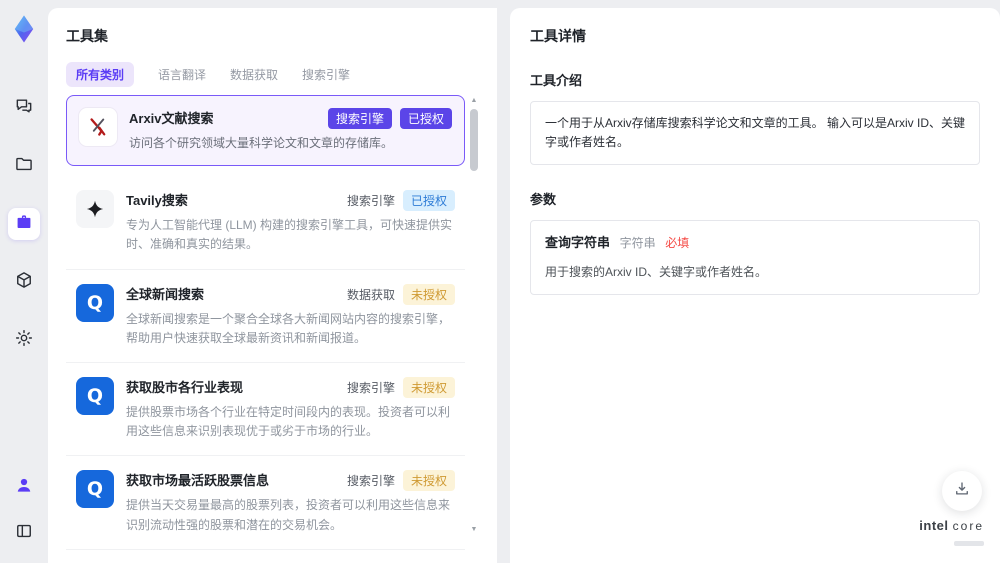  Describe the element at coordinates (934, 525) in the screenshot. I see `brand-intel-text: intel` at that location.